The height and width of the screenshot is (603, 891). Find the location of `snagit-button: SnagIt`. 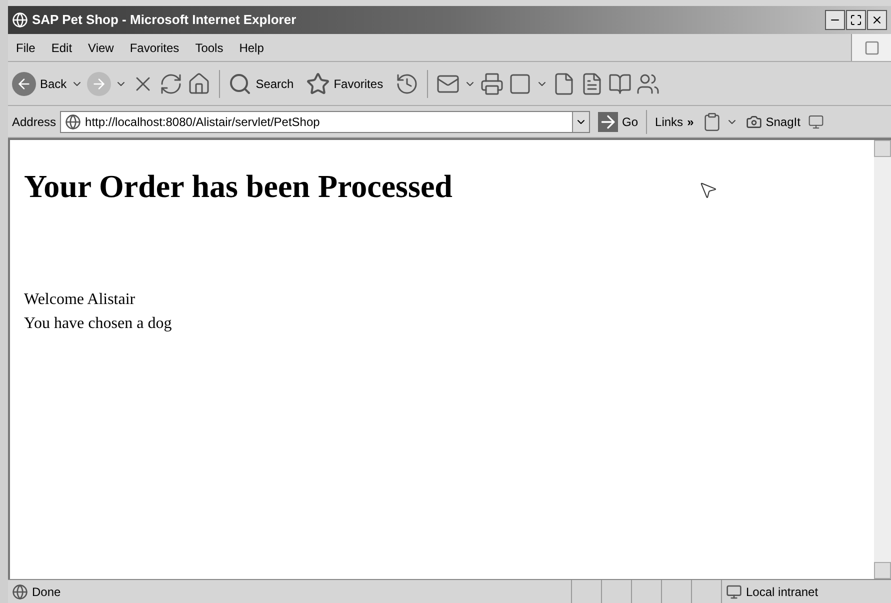

snagit-button: SnagIt is located at coordinates (773, 121).